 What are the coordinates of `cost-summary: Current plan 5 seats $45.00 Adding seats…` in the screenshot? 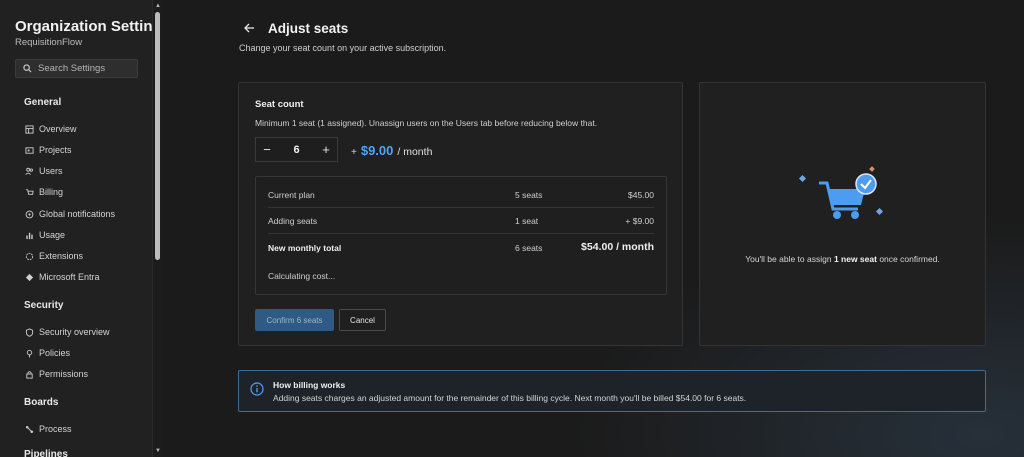 It's located at (461, 235).